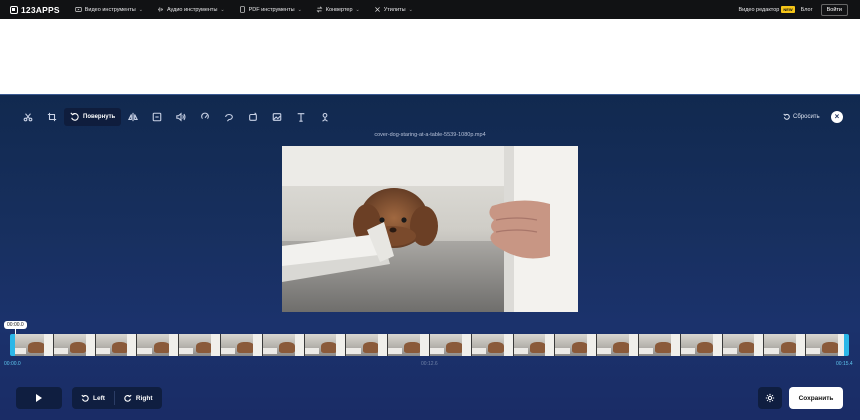 The image size is (860, 420). I want to click on rotate-left-button: Left, so click(93, 398).